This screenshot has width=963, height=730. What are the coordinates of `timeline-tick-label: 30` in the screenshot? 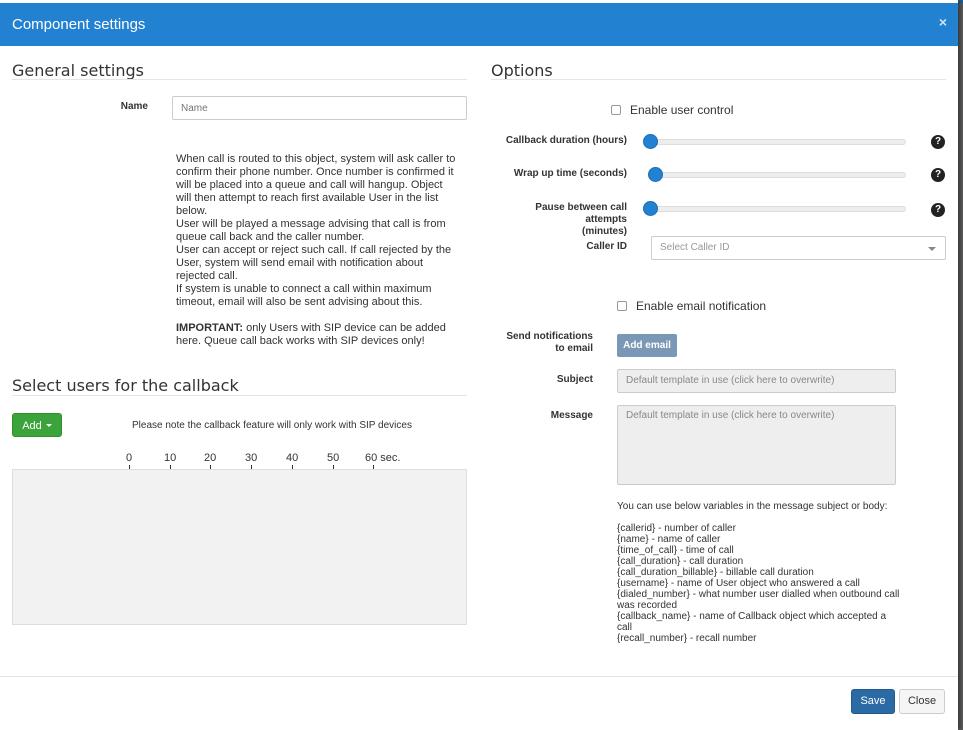 It's located at (251, 458).